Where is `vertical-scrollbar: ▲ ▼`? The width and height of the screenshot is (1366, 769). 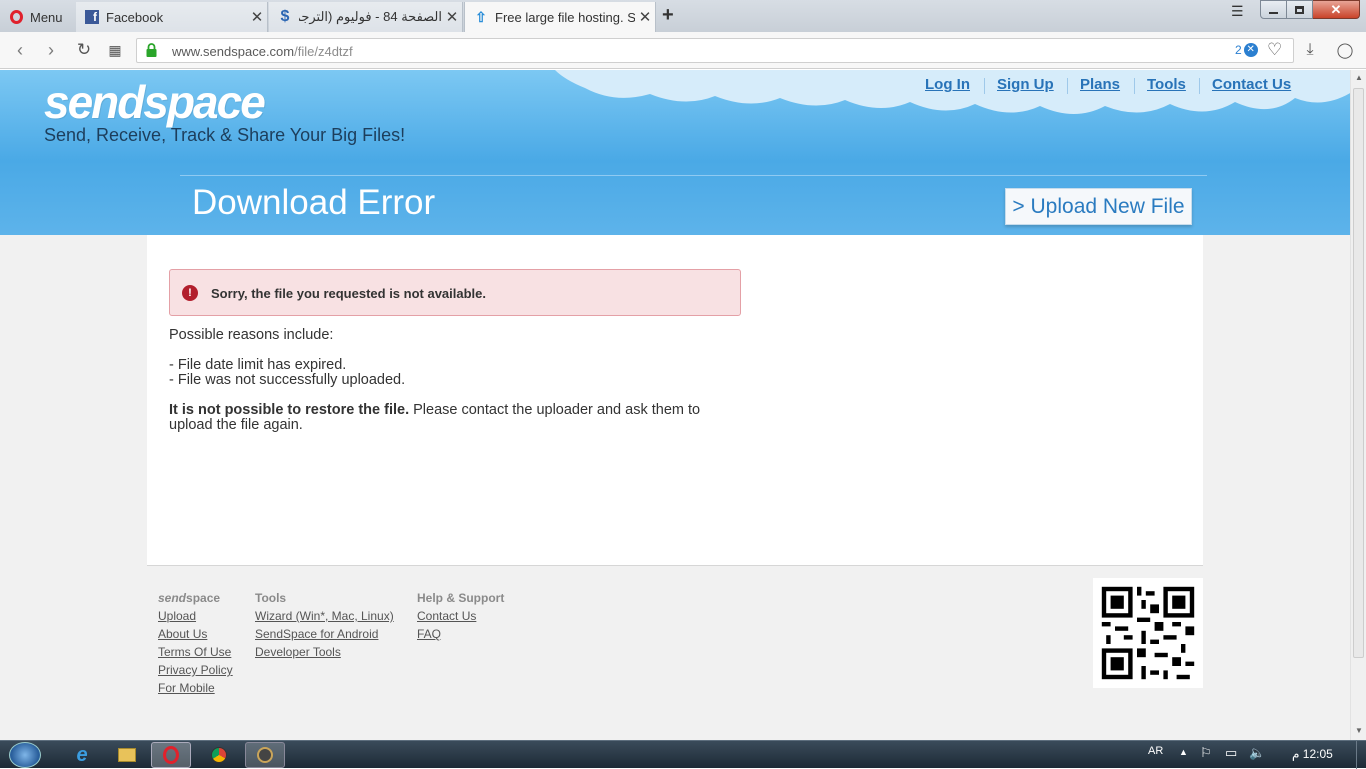 vertical-scrollbar: ▲ ▼ is located at coordinates (1358, 405).